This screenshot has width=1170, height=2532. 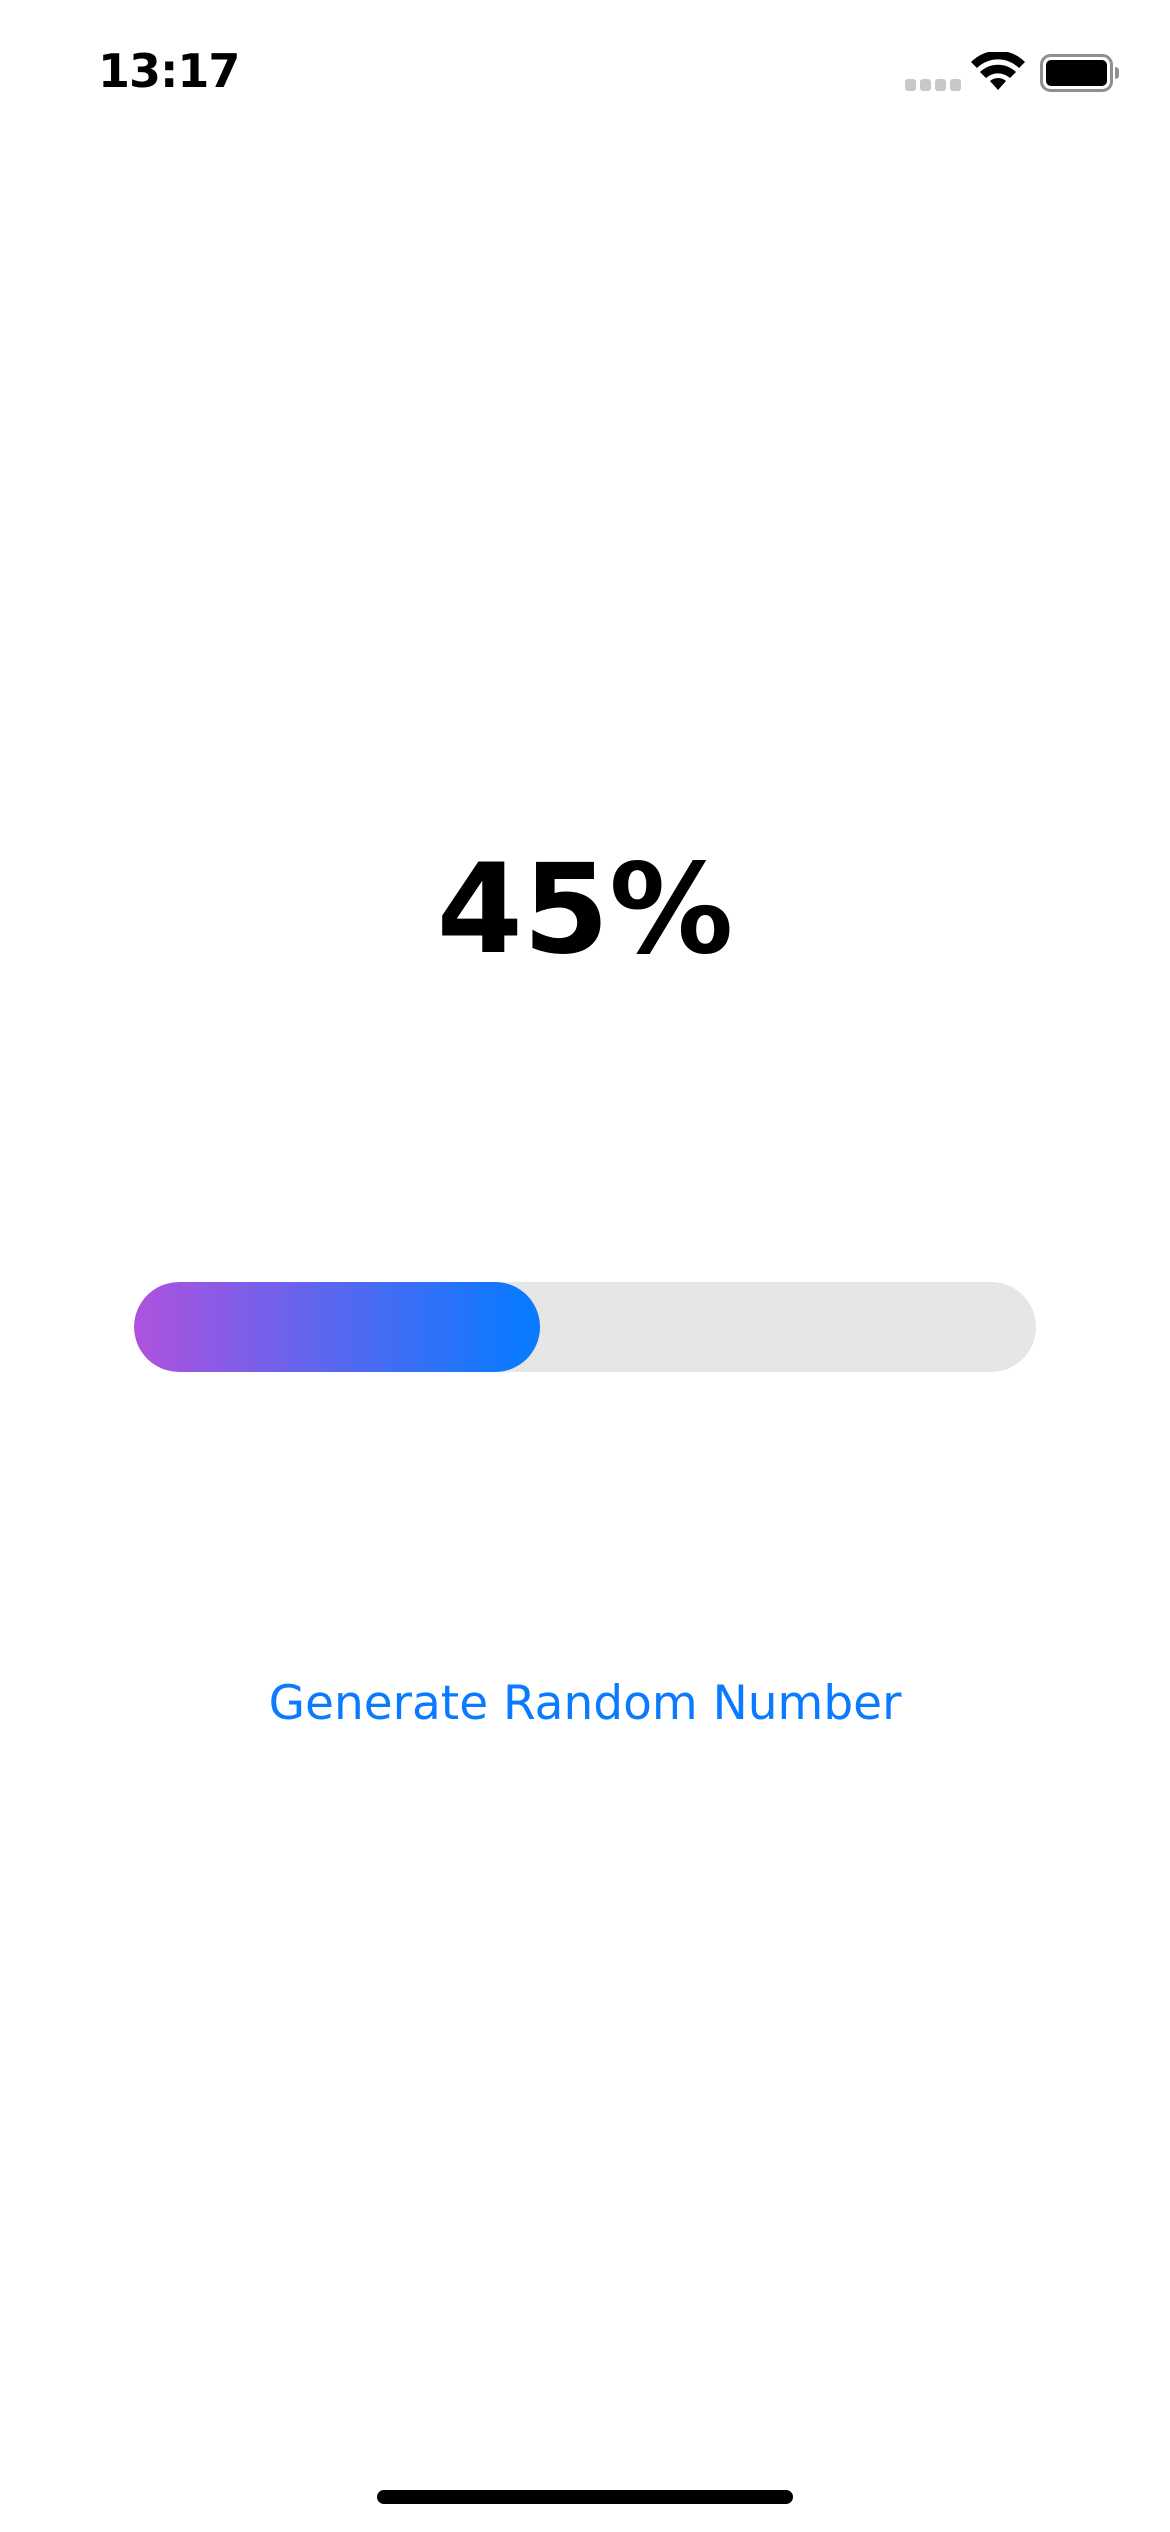 What do you see at coordinates (585, 2497) in the screenshot?
I see `home-indicator` at bounding box center [585, 2497].